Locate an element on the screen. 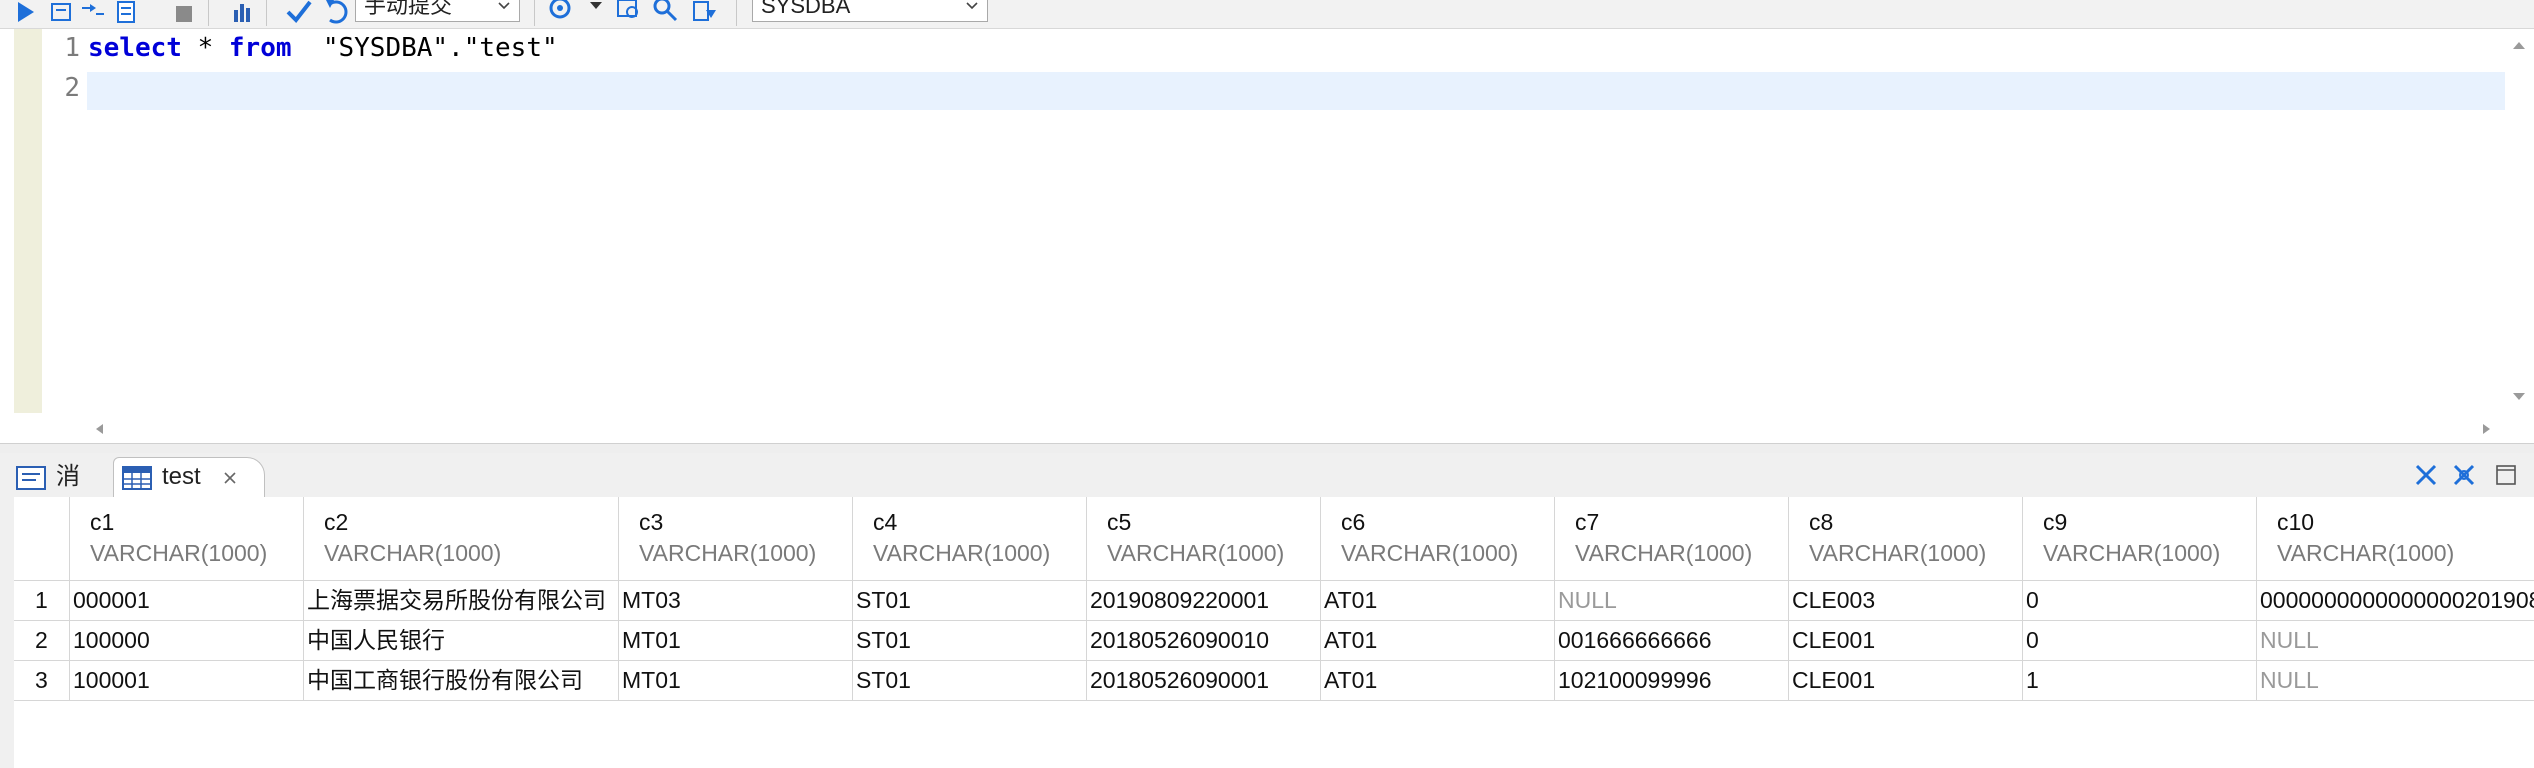  editor-vertical-scrollbar is located at coordinates (2519, 221).